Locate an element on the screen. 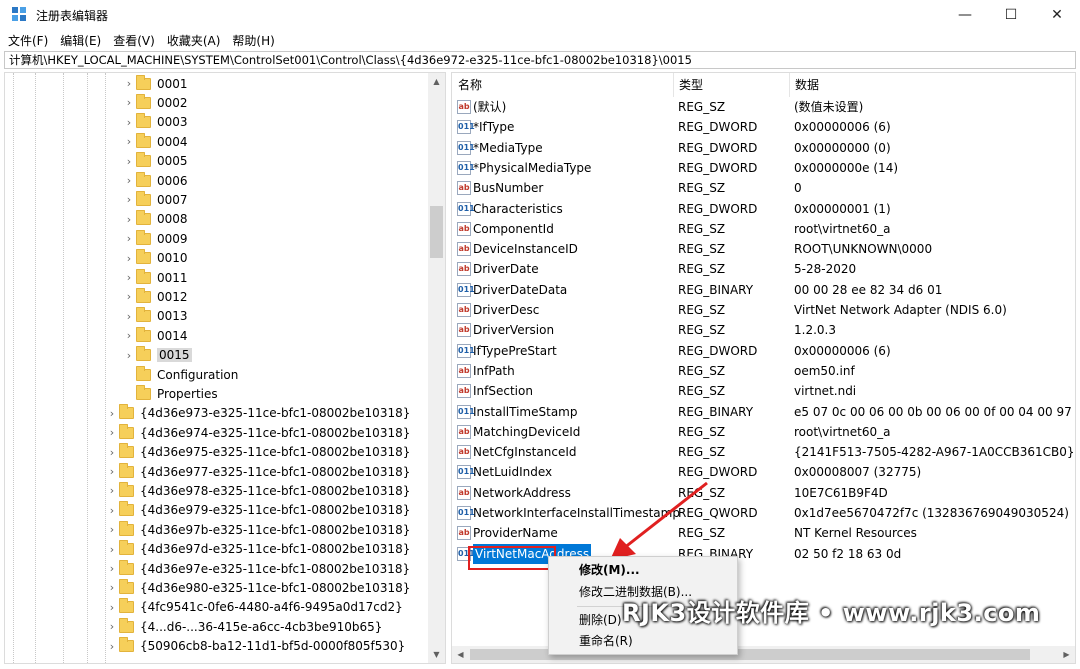 The width and height of the screenshot is (1080, 669). value-row: ab DriverDate REG_SZ 5-28-2020 is located at coordinates (763, 269).